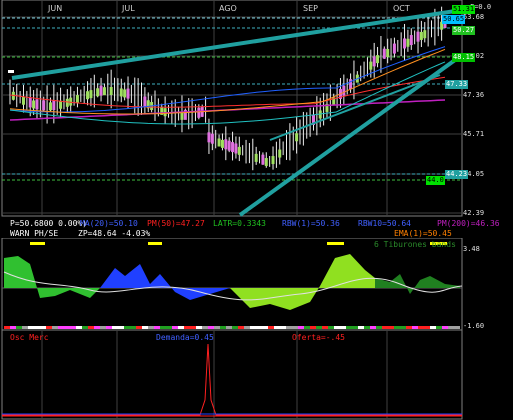 This screenshot has height=420, width=513. What do you see at coordinates (11, 71) in the screenshot?
I see `price-marker` at bounding box center [11, 71].